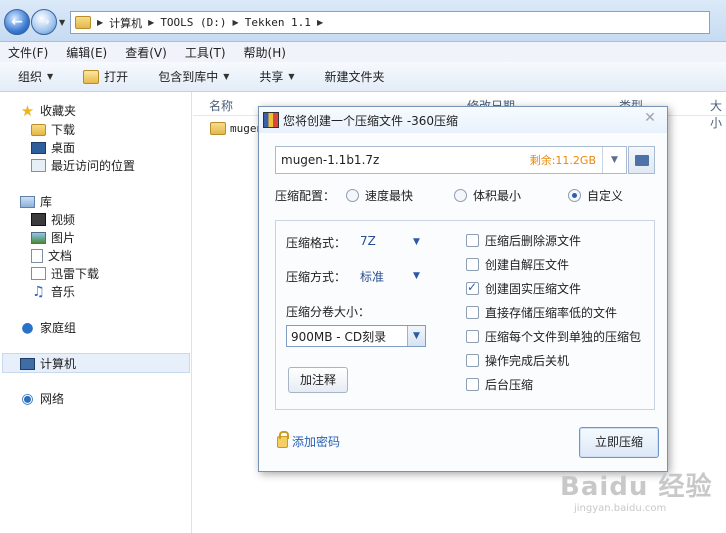  I want to click on nav-recent-places: 最近访问的位置, so click(83, 165).